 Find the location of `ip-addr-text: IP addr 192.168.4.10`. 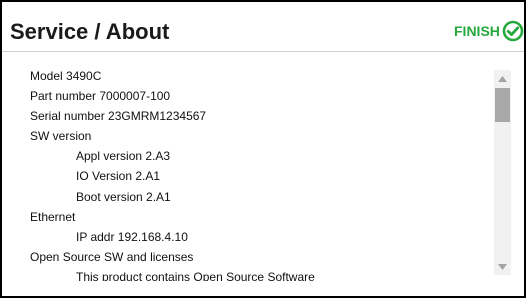

ip-addr-text: IP addr 192.168.4.10 is located at coordinates (132, 236).